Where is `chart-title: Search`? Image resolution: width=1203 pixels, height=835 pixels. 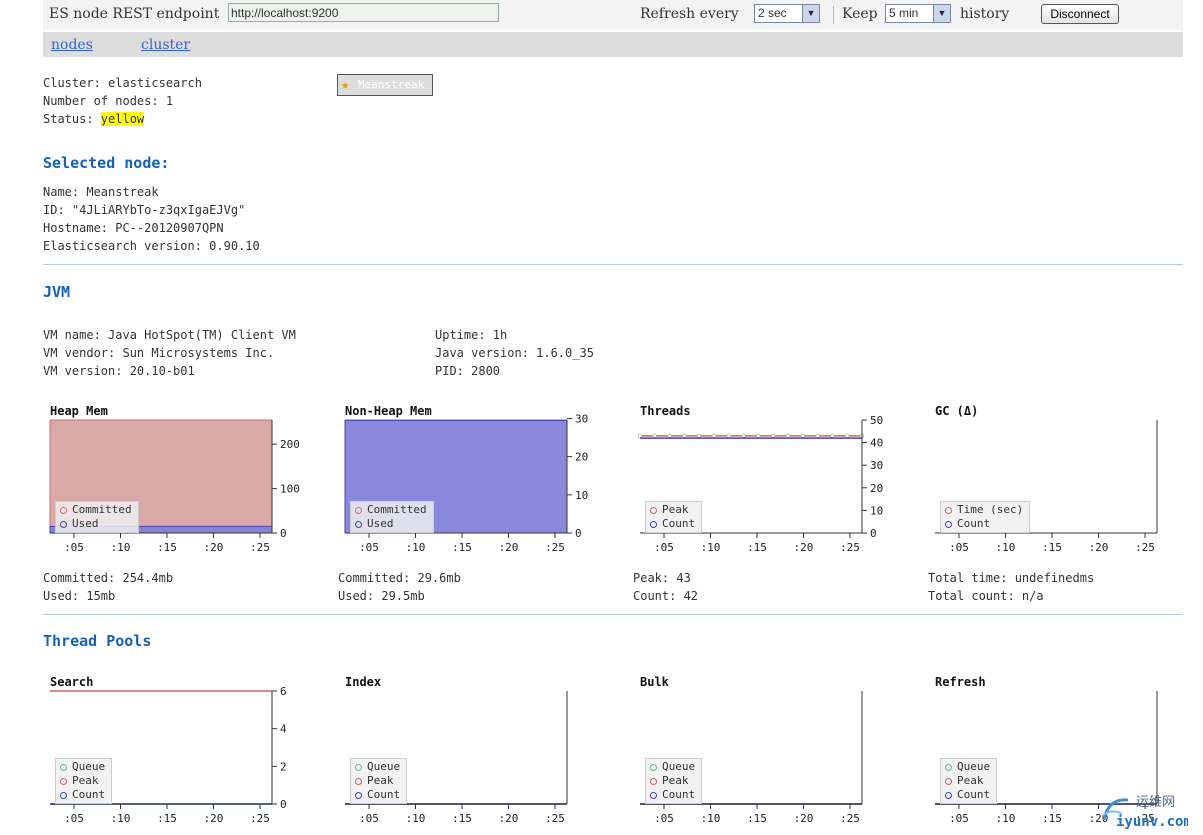 chart-title: Search is located at coordinates (72, 682).